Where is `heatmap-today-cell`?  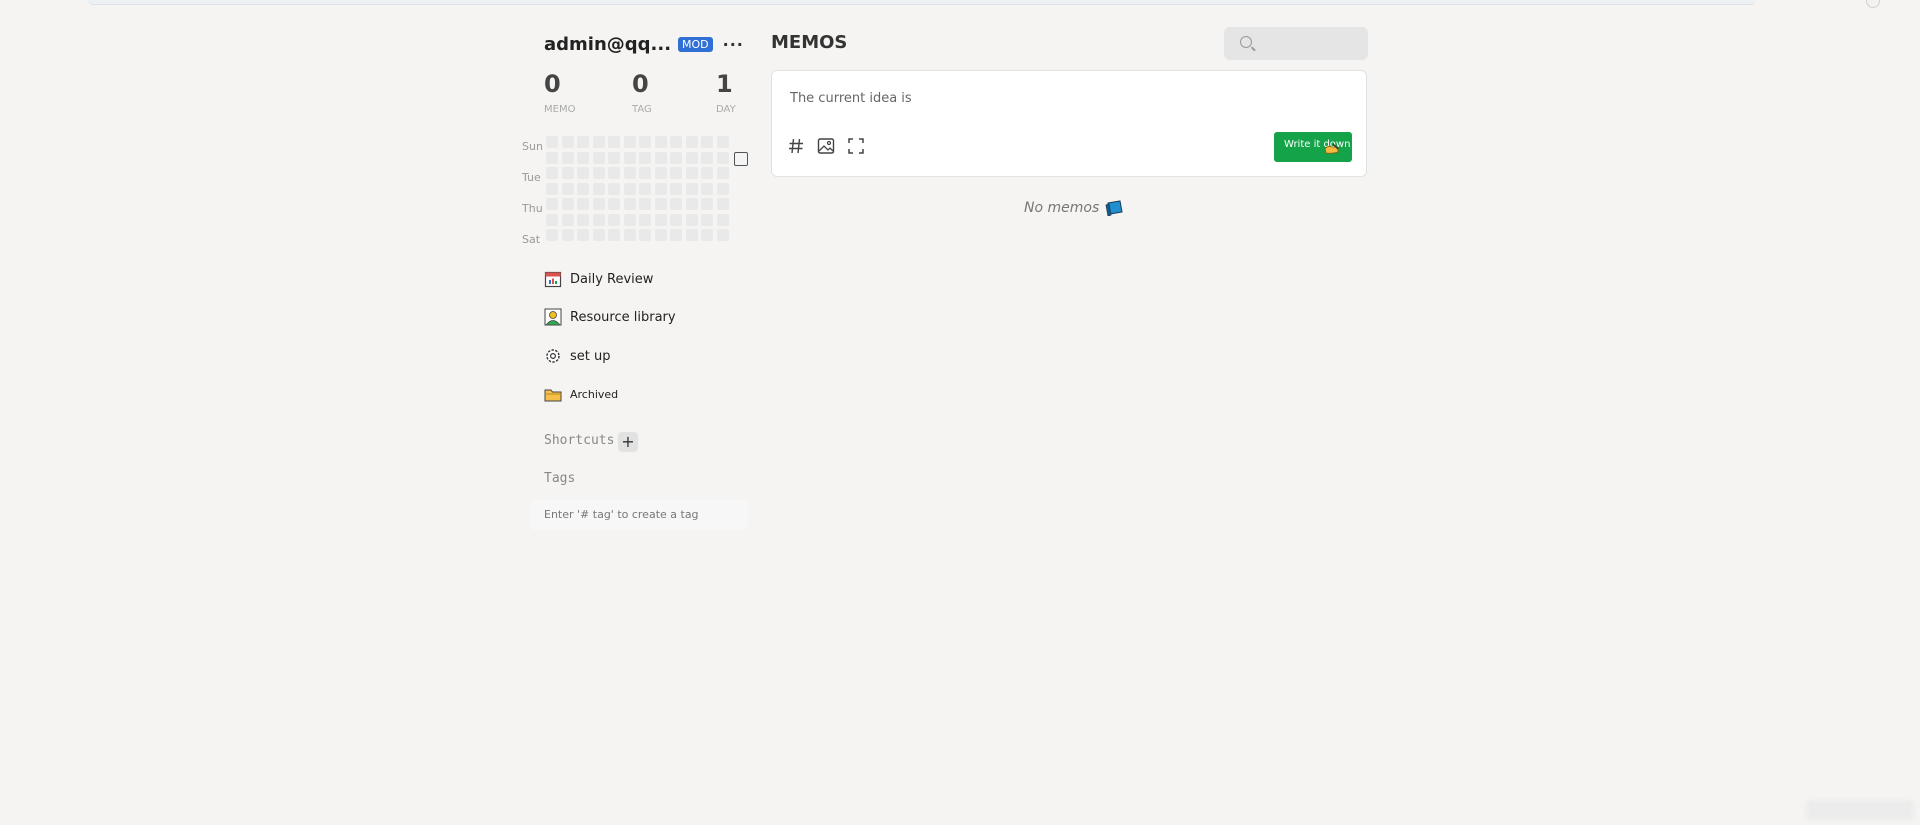
heatmap-today-cell is located at coordinates (741, 158).